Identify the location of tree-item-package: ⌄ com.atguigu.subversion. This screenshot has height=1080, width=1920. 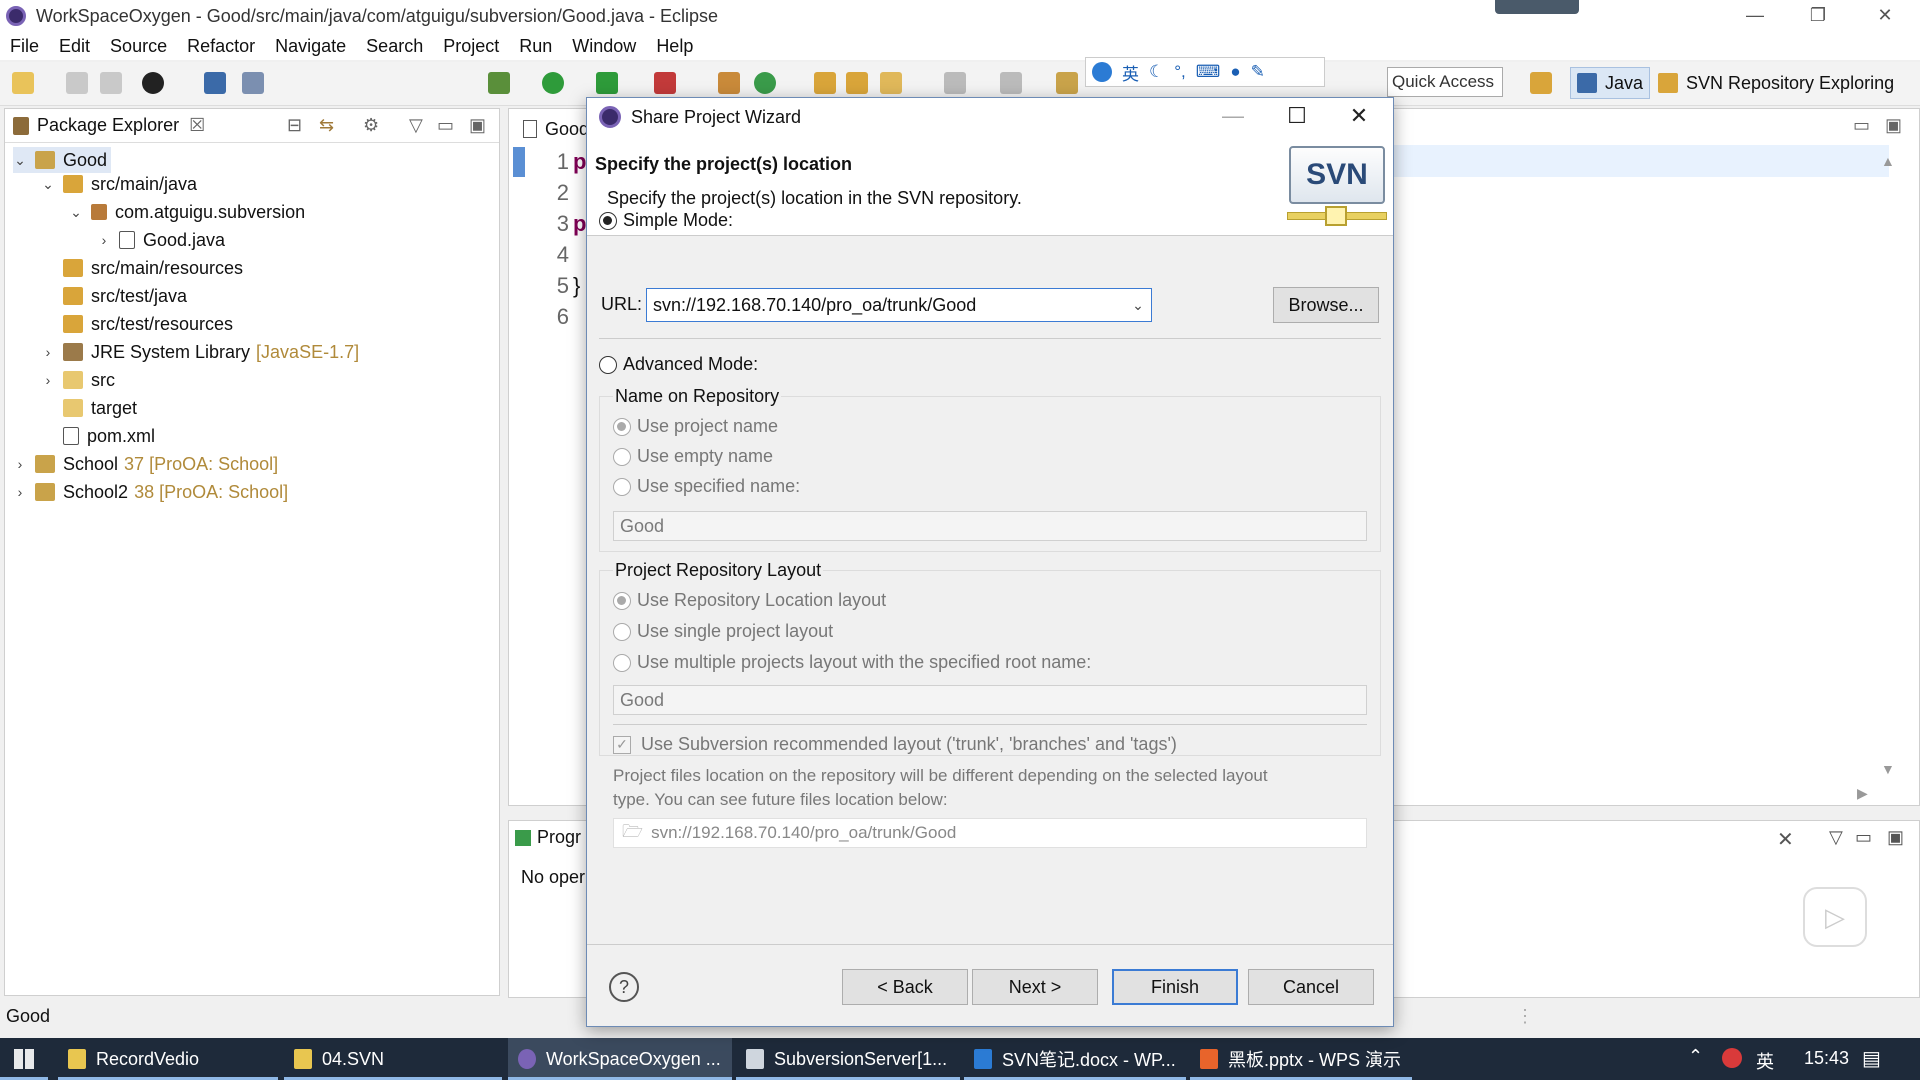
(187, 212).